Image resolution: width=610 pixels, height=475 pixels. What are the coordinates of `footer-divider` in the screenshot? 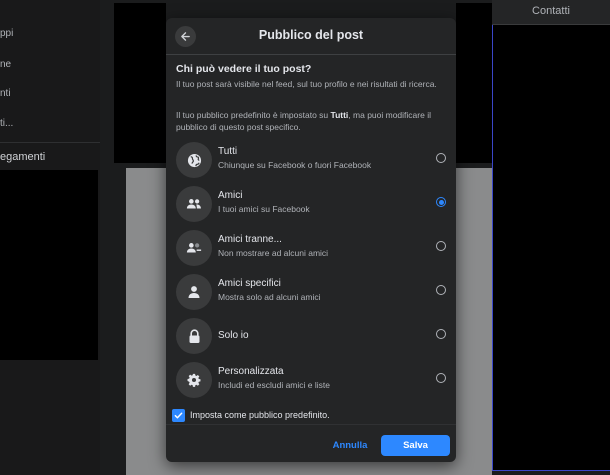 It's located at (311, 424).